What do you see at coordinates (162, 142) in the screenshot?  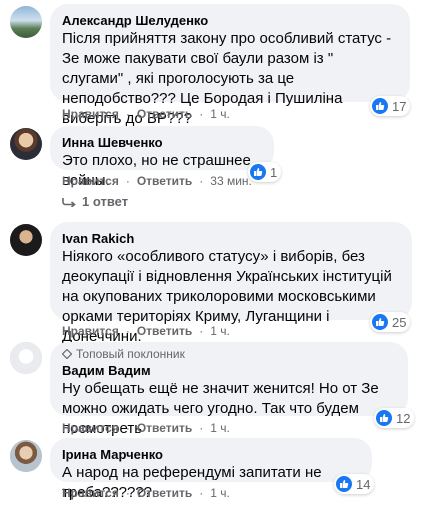 I see `comment-author: Инна Шевченко` at bounding box center [162, 142].